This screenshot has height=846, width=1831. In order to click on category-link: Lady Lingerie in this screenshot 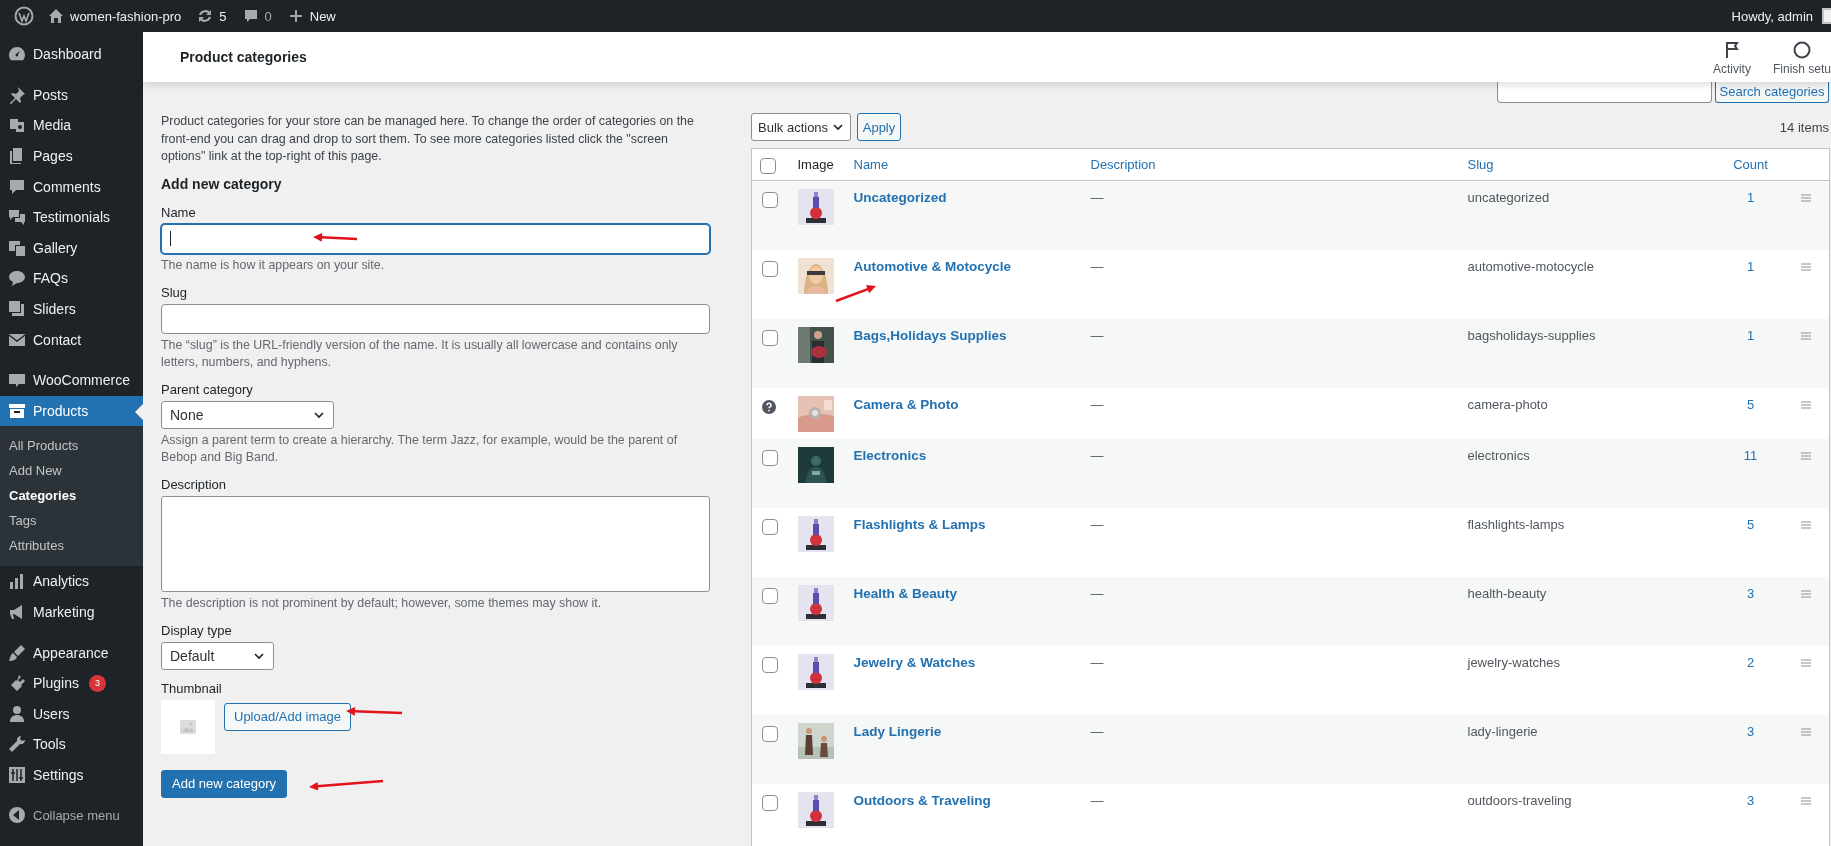, I will do `click(897, 731)`.